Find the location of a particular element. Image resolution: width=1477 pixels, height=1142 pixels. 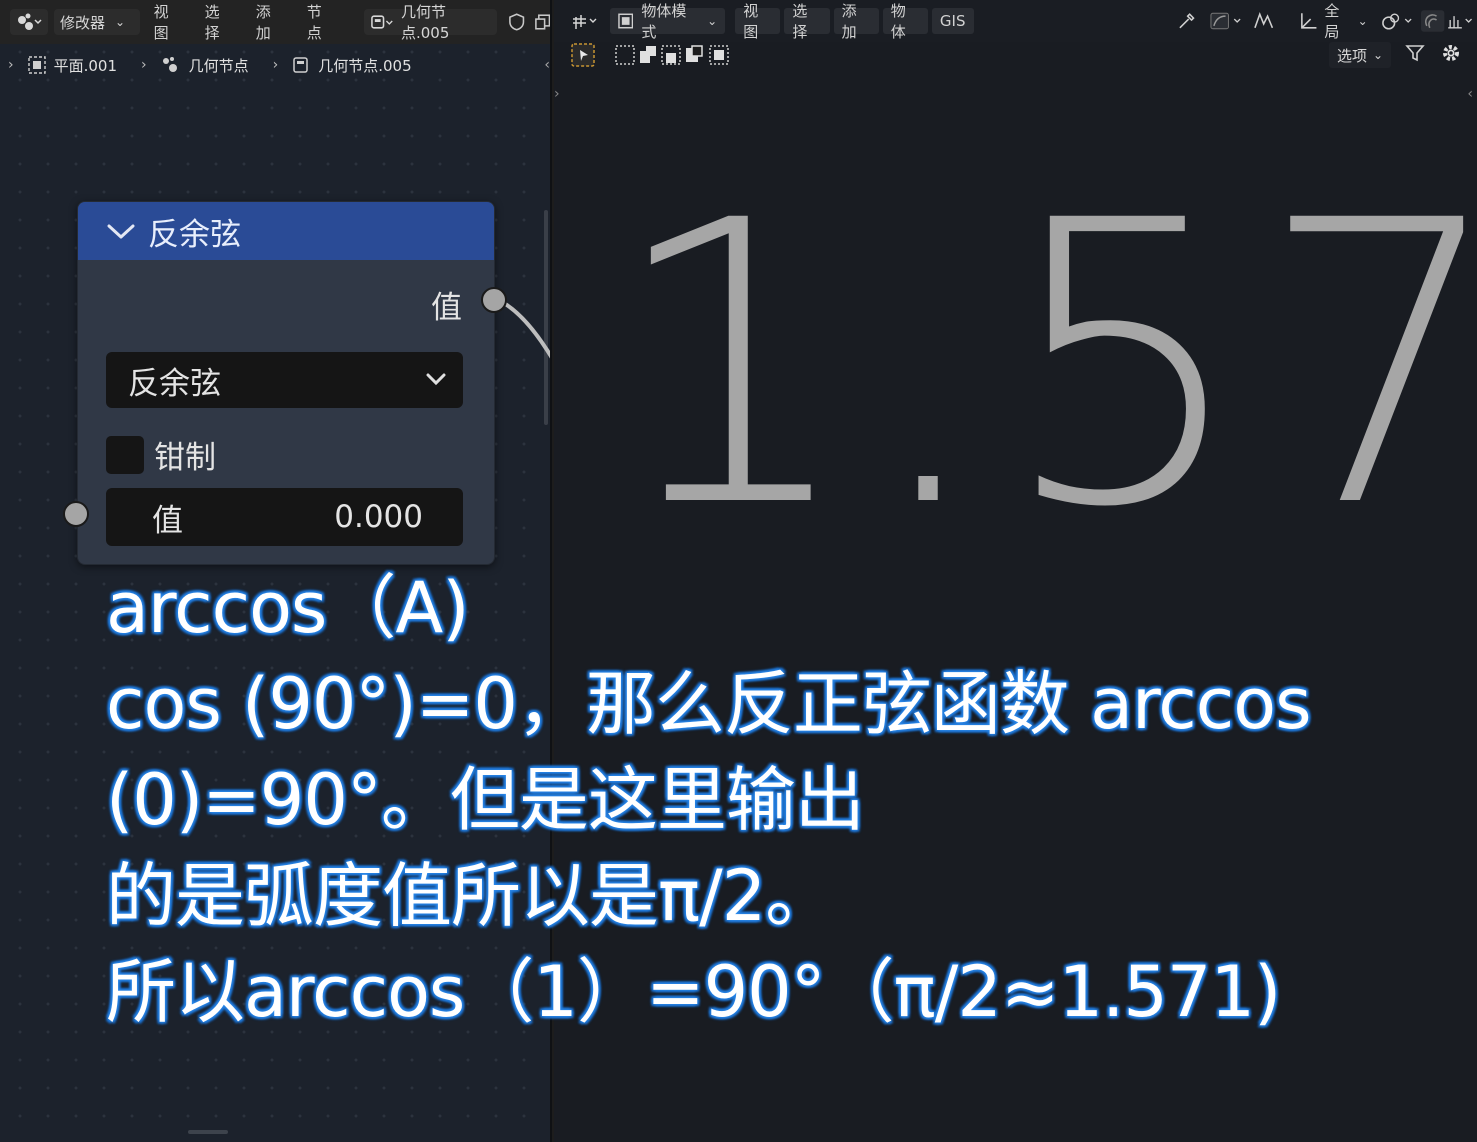

collapse-sidebar-icon: ‹ is located at coordinates (547, 65).